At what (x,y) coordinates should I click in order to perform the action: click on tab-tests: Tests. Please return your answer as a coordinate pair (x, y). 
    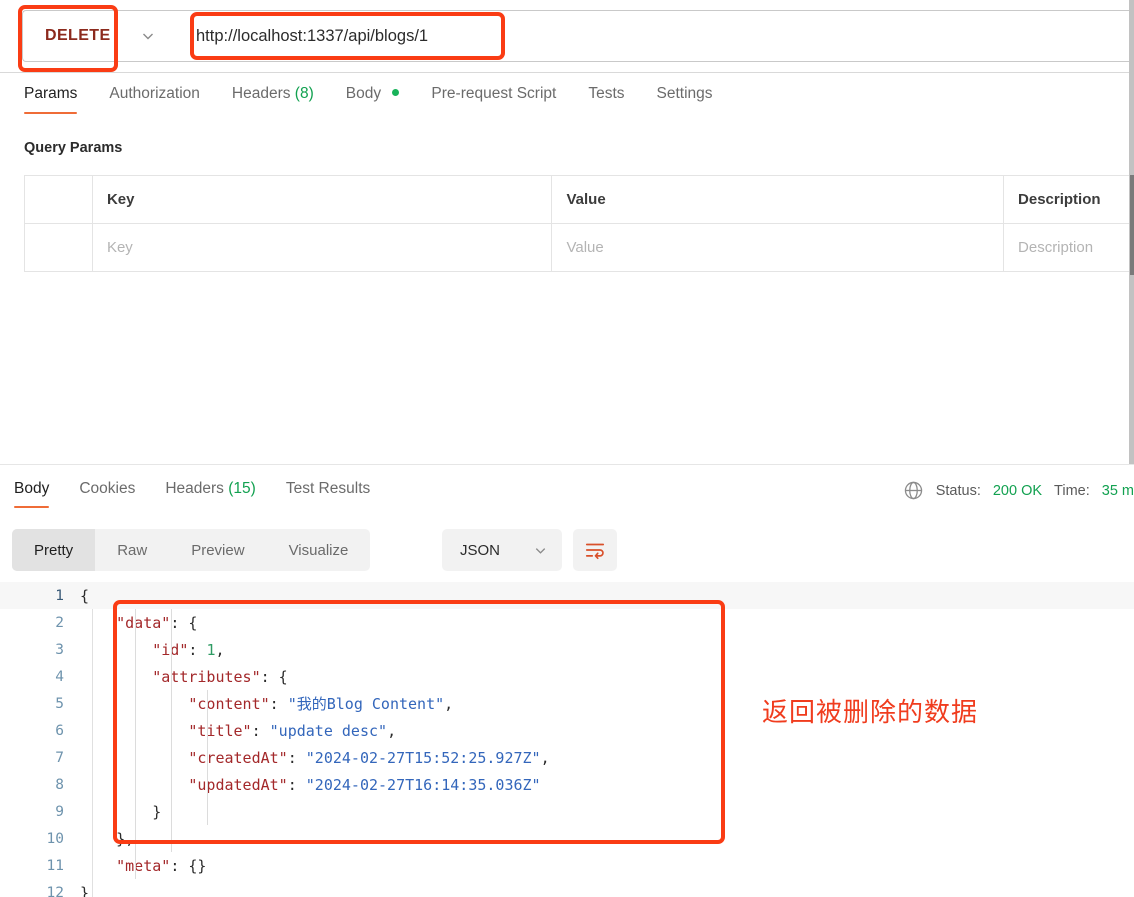
    Looking at the image, I should click on (606, 93).